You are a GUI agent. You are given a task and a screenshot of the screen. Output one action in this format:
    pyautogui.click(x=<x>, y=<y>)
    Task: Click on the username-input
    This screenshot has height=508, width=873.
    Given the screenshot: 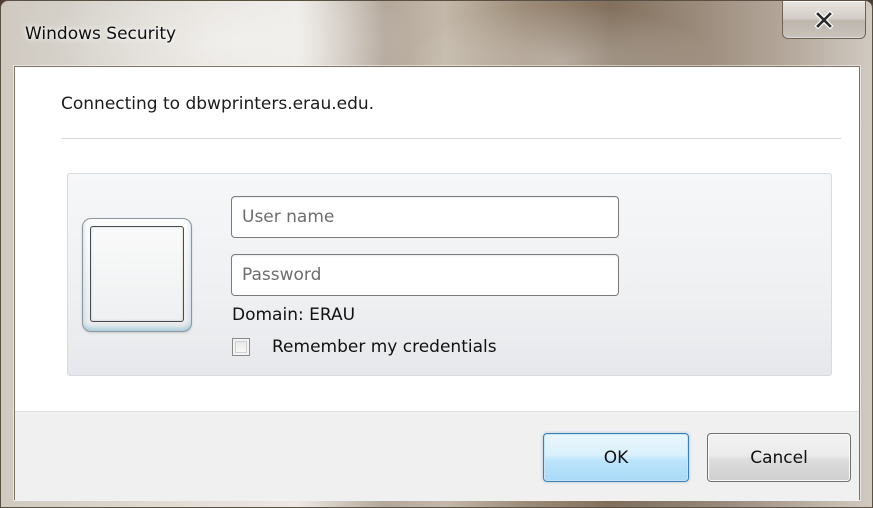 What is the action you would take?
    pyautogui.click(x=425, y=217)
    